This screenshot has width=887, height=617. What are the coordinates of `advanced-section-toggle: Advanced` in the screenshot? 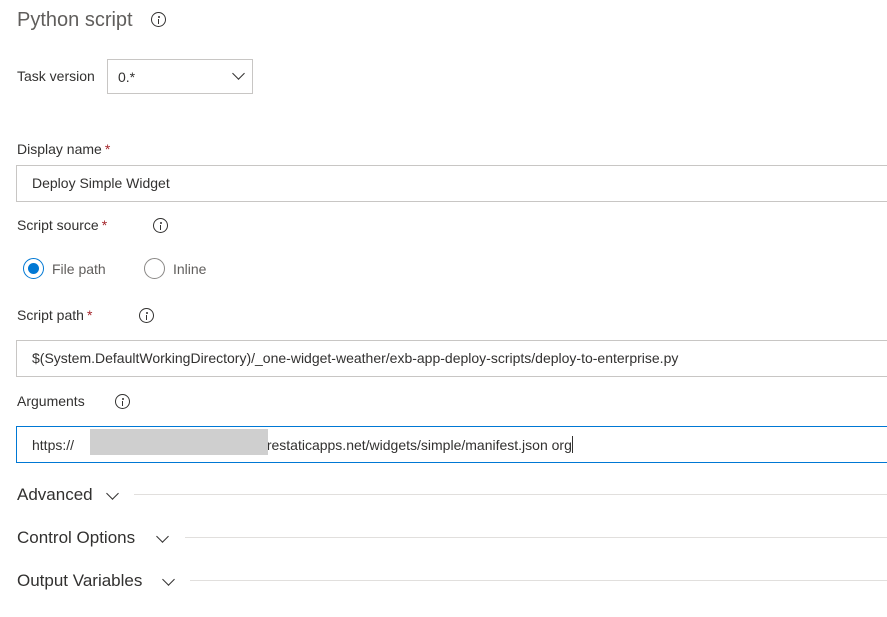 It's located at (55, 495).